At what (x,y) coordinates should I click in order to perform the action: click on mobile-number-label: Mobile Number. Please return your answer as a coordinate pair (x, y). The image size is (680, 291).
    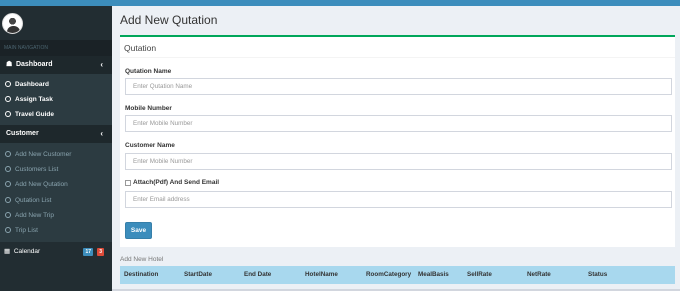
    Looking at the image, I should click on (148, 108).